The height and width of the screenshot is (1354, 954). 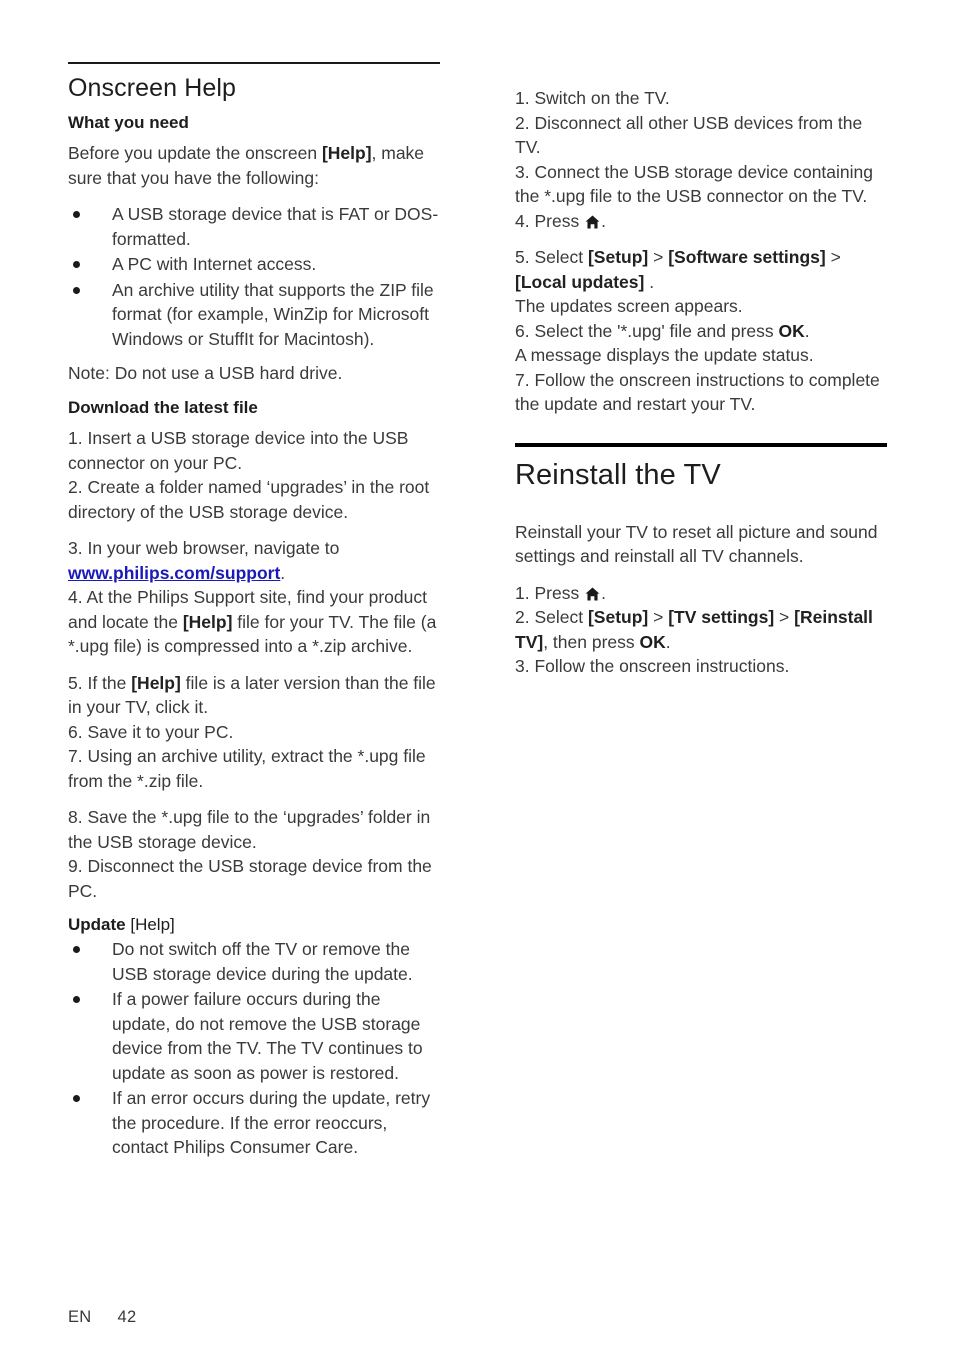 I want to click on step6-prefix: 6. Select the '*.upg' file and press, so click(x=647, y=330).